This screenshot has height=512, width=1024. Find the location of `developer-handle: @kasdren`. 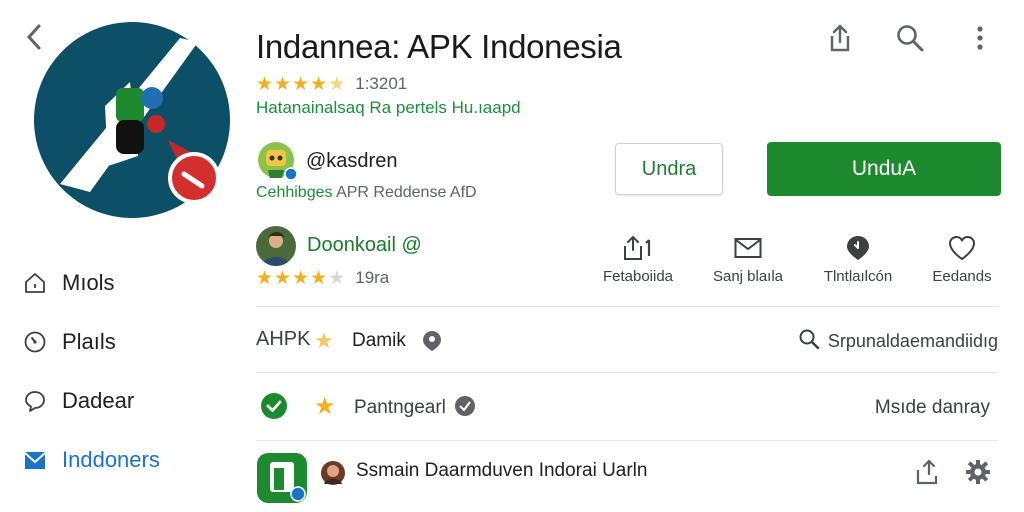

developer-handle: @kasdren is located at coordinates (351, 161).